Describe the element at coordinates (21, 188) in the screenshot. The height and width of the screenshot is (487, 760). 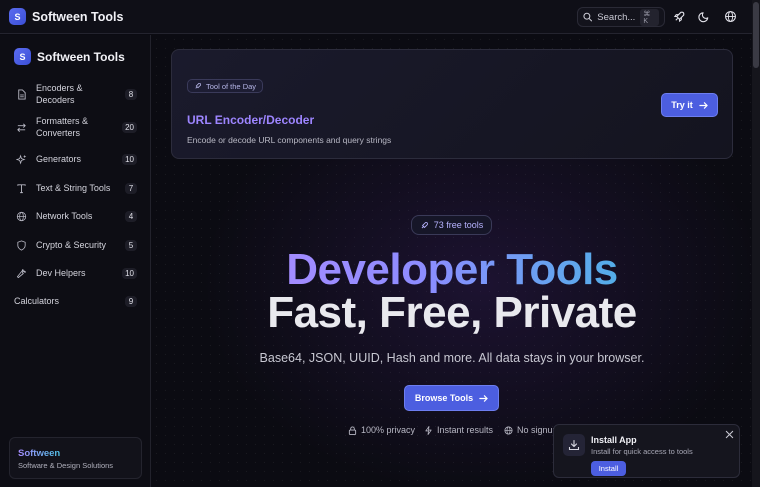
I see `type-icon` at that location.